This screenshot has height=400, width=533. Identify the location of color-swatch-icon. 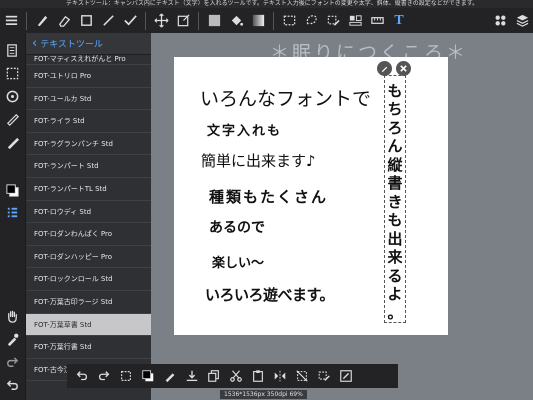
(12, 190).